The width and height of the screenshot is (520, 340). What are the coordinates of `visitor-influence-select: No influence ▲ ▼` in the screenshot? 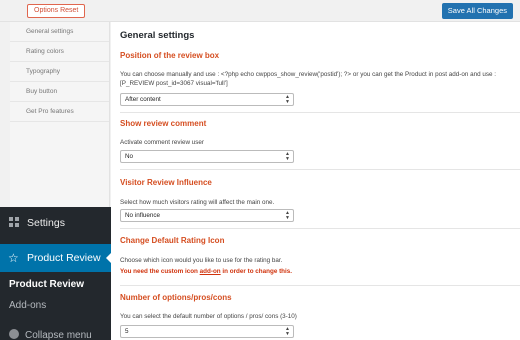 It's located at (207, 215).